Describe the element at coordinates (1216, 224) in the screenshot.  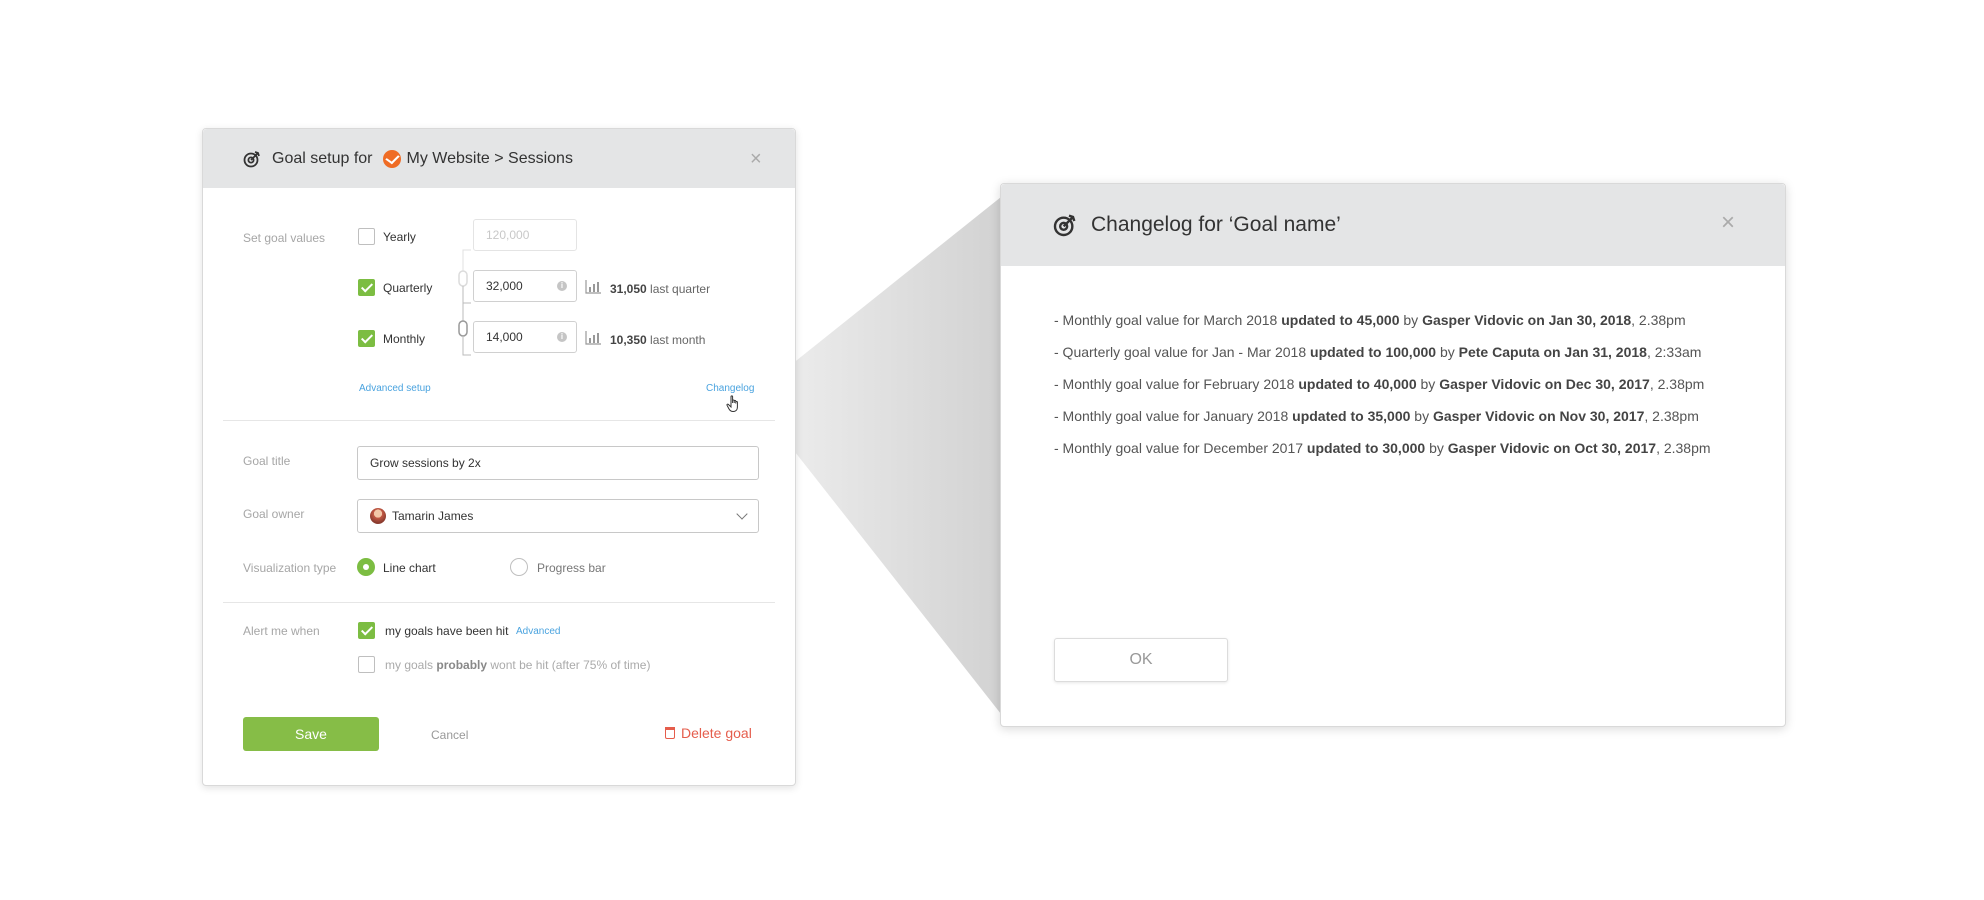
I see `changelog-title: Changelog for ‘Goal name’` at that location.